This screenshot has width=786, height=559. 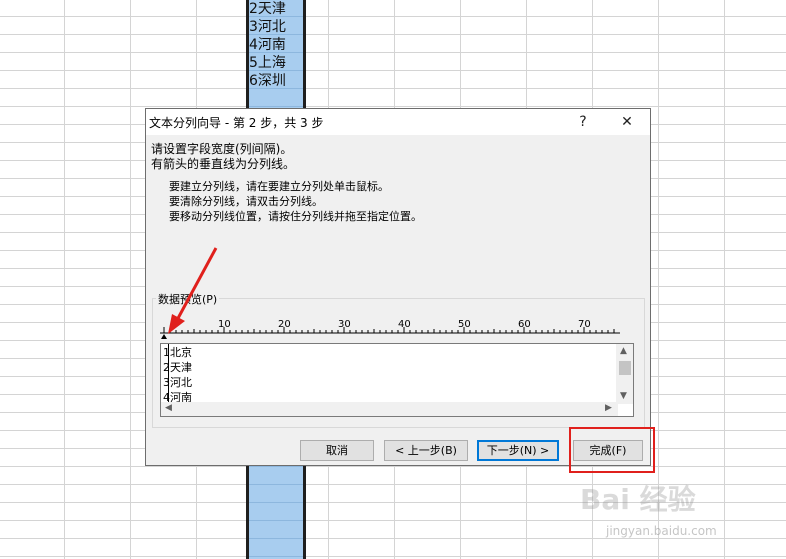 I want to click on ruler-tick-label: 50, so click(x=464, y=324).